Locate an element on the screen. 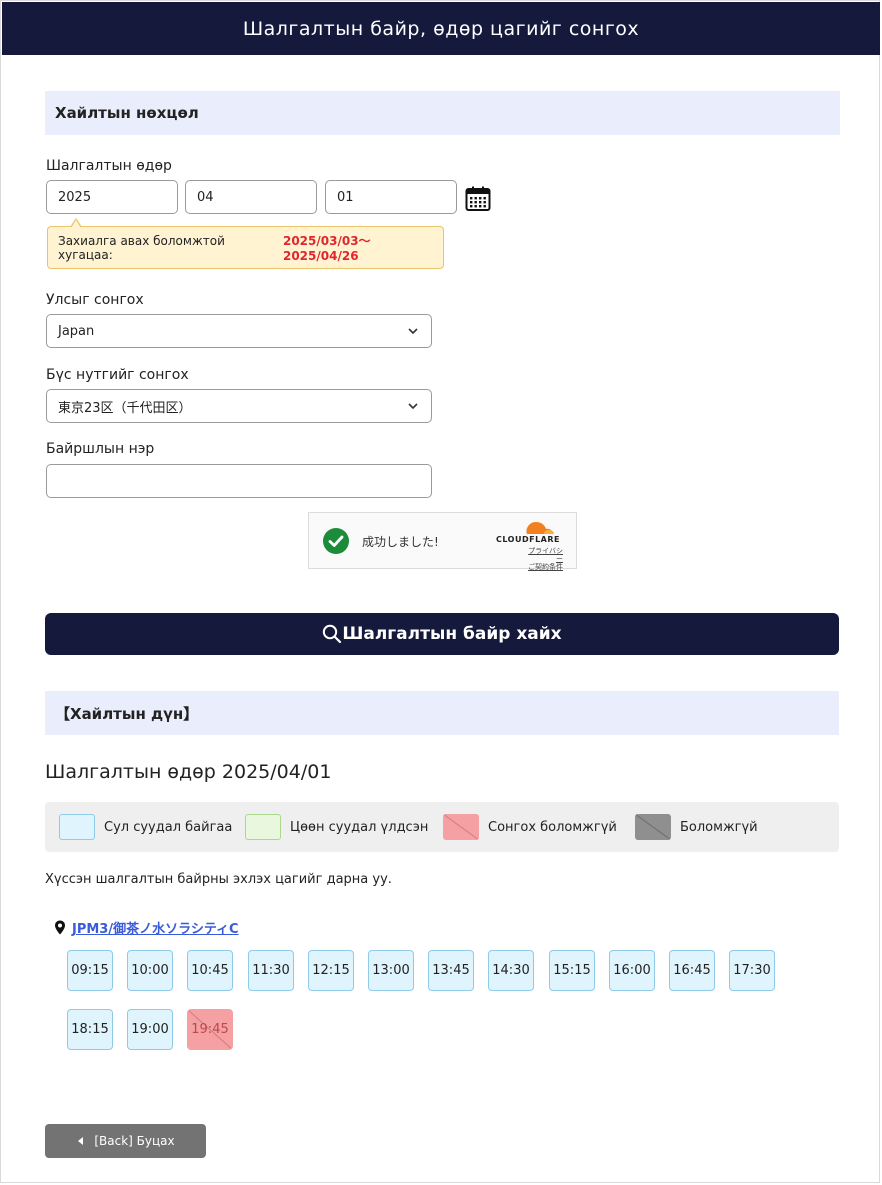 The height and width of the screenshot is (1185, 882). back-button-label: [Back] Буцах is located at coordinates (134, 1141).